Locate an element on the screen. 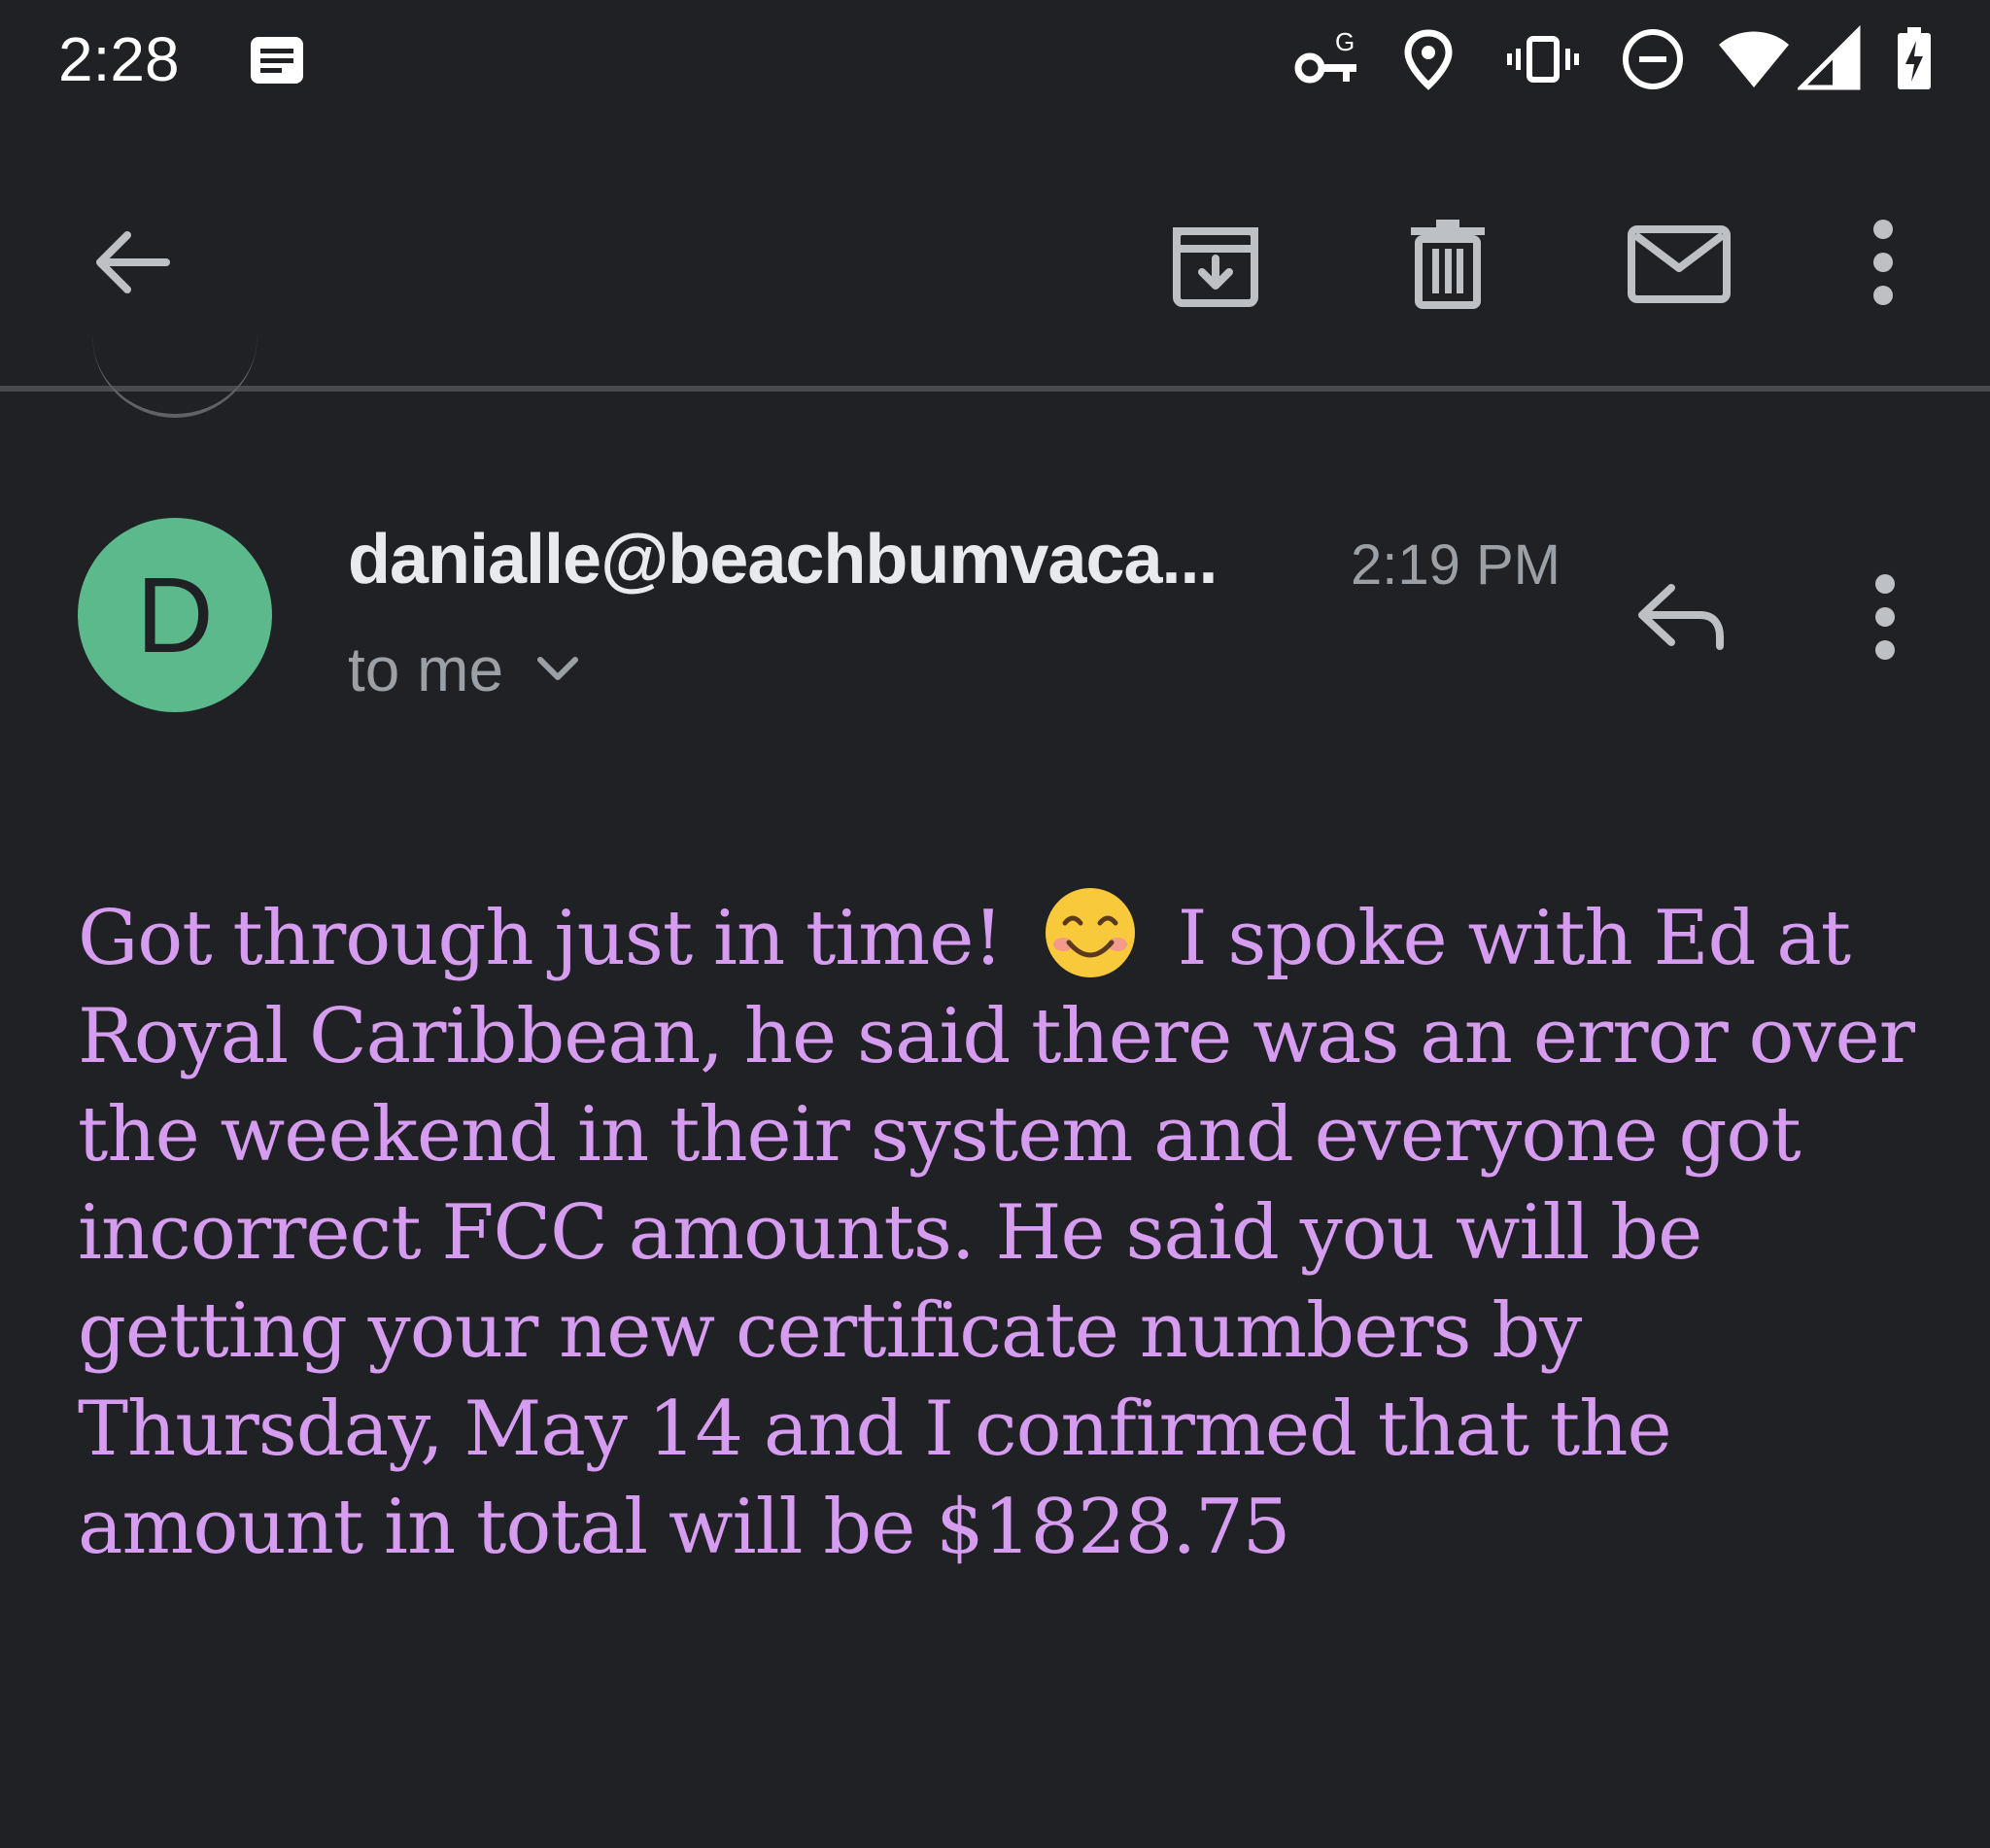  toolbar is located at coordinates (995, 257).